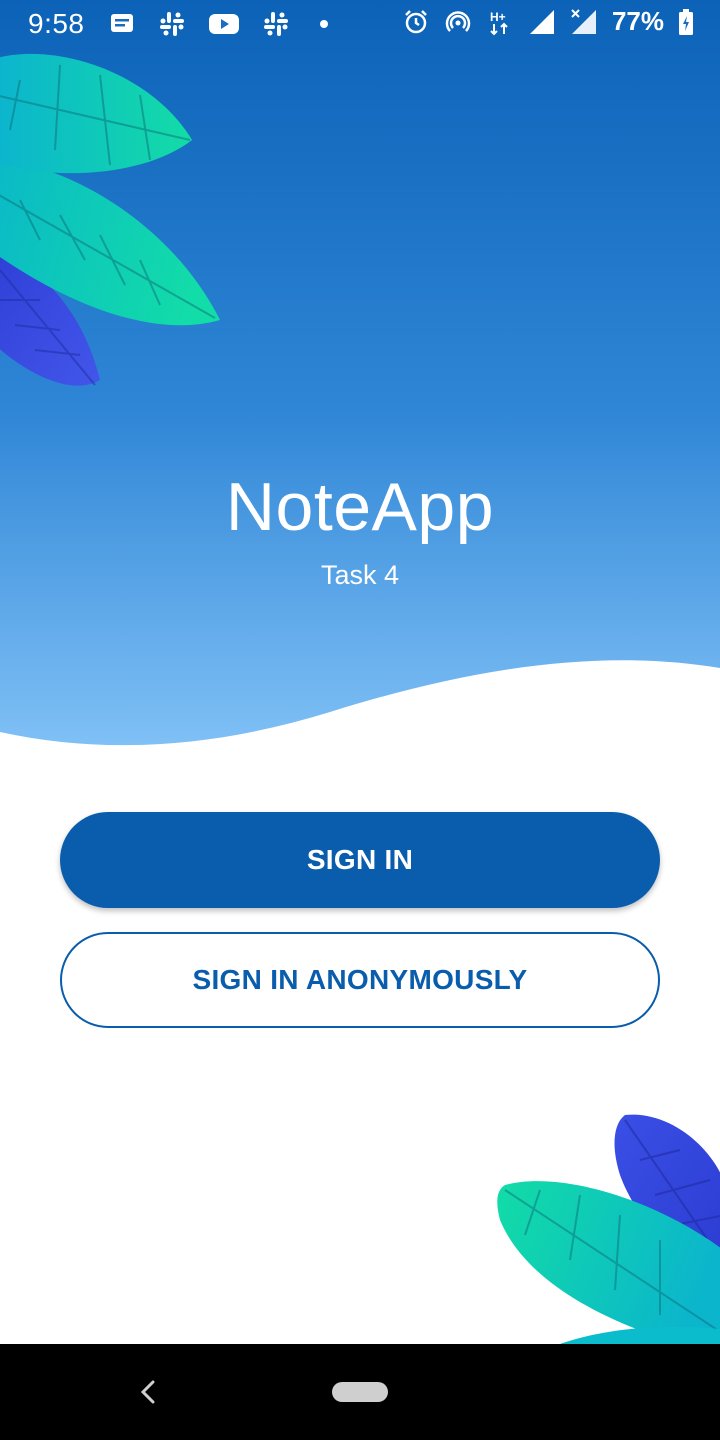  I want to click on system-icons: H+ 77%, so click(548, 21).